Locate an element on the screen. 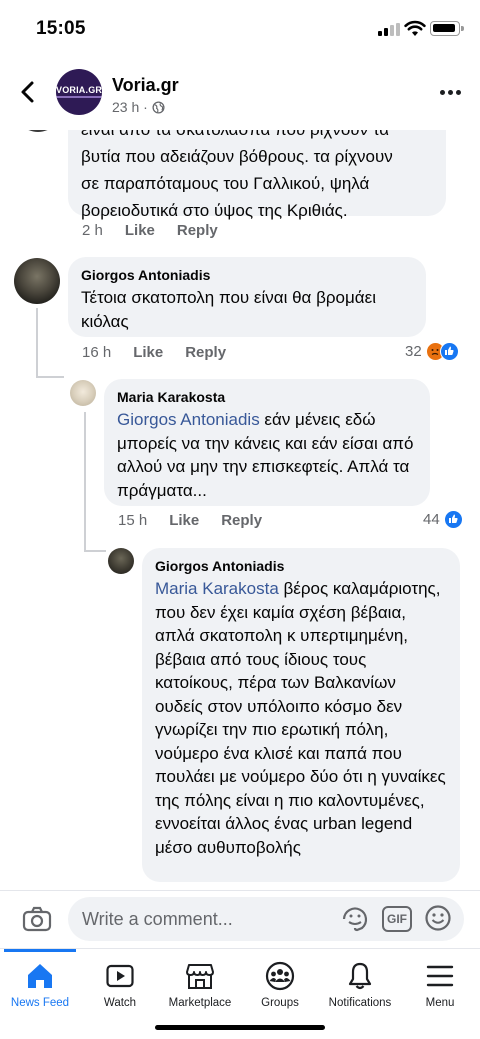  globe-icon is located at coordinates (158, 107).